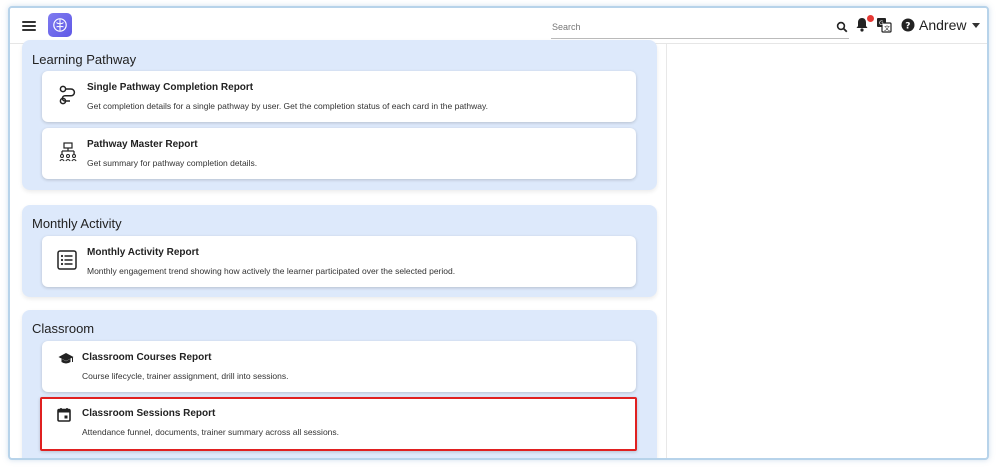 The width and height of the screenshot is (997, 468). I want to click on card-title: Pathway Master Report, so click(142, 144).